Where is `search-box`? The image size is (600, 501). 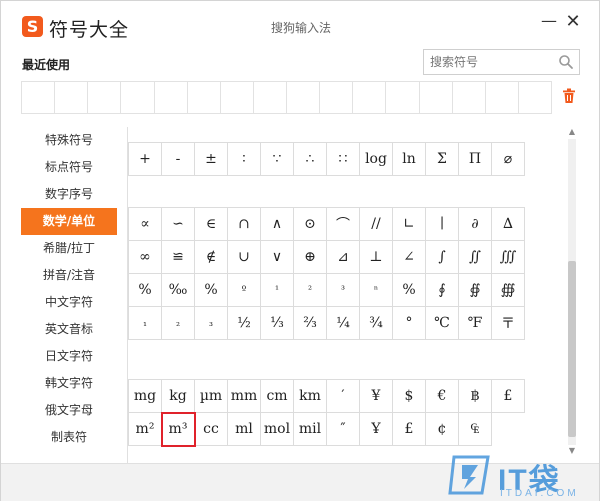 search-box is located at coordinates (501, 62).